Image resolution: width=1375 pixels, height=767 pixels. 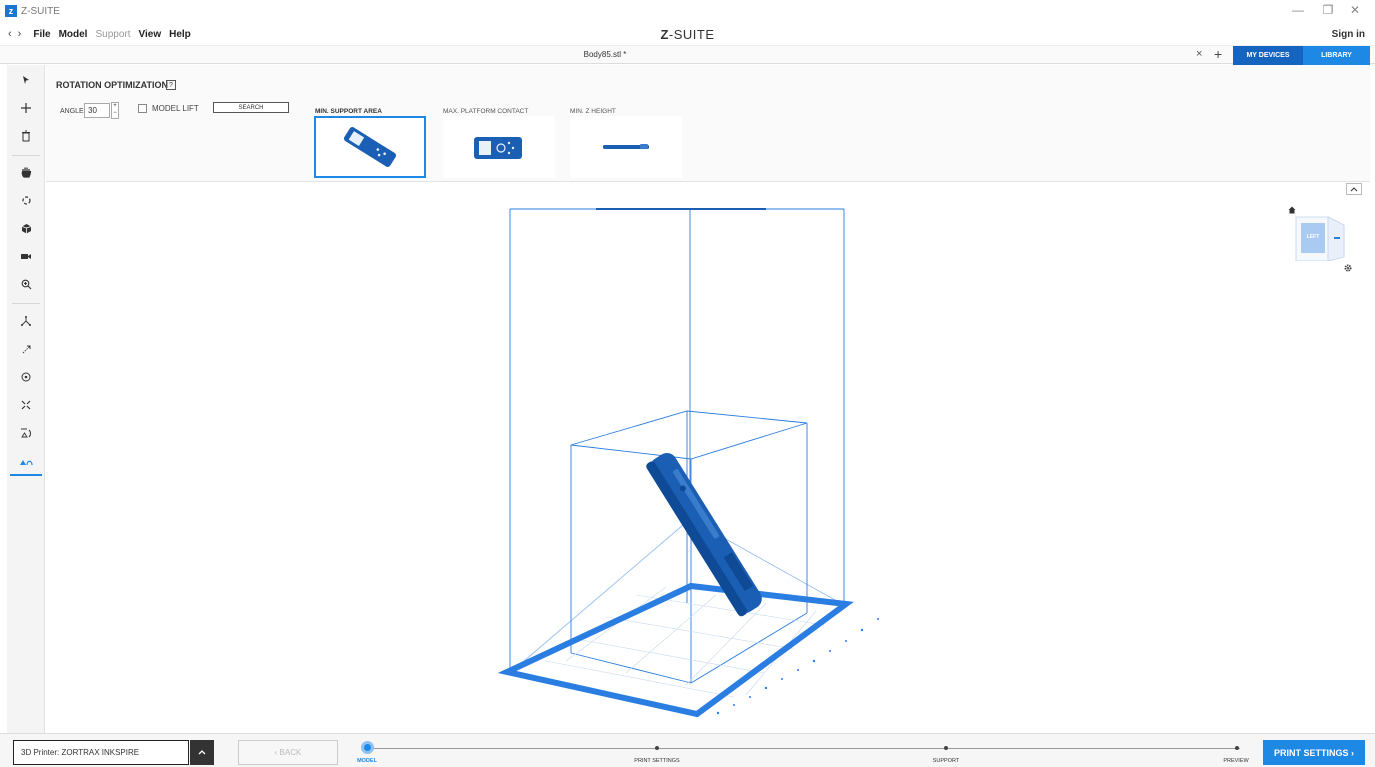 I want to click on forward-arrow-icon: ›, so click(x=20, y=34).